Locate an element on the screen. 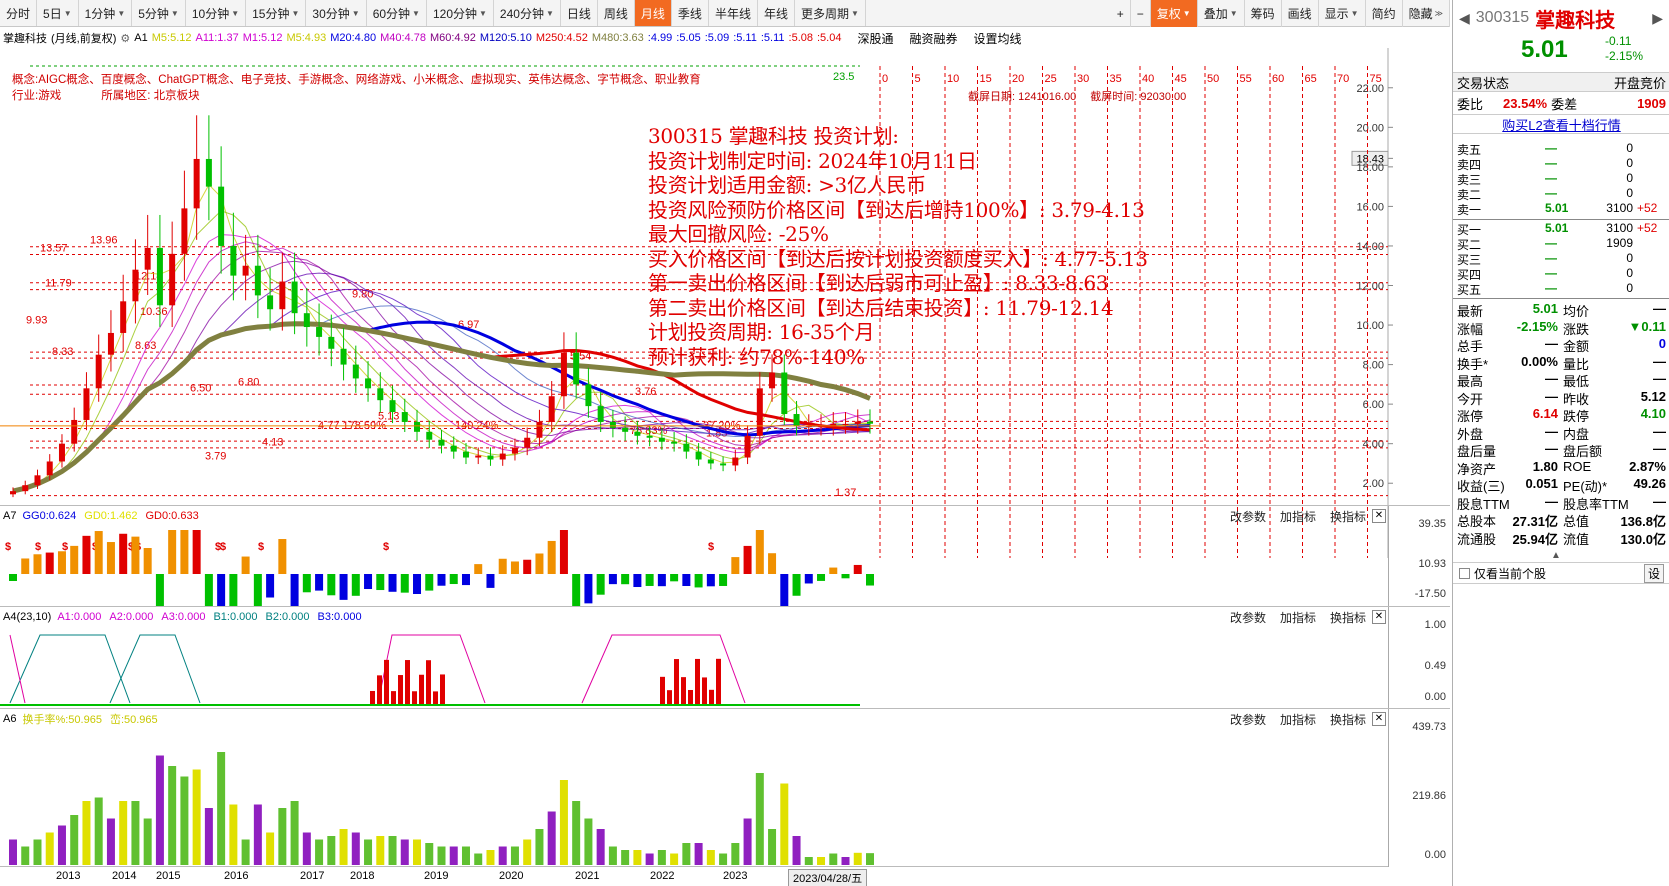 The width and height of the screenshot is (1669, 886). period-tab-5: 15分钟 ▼ is located at coordinates (276, 13).